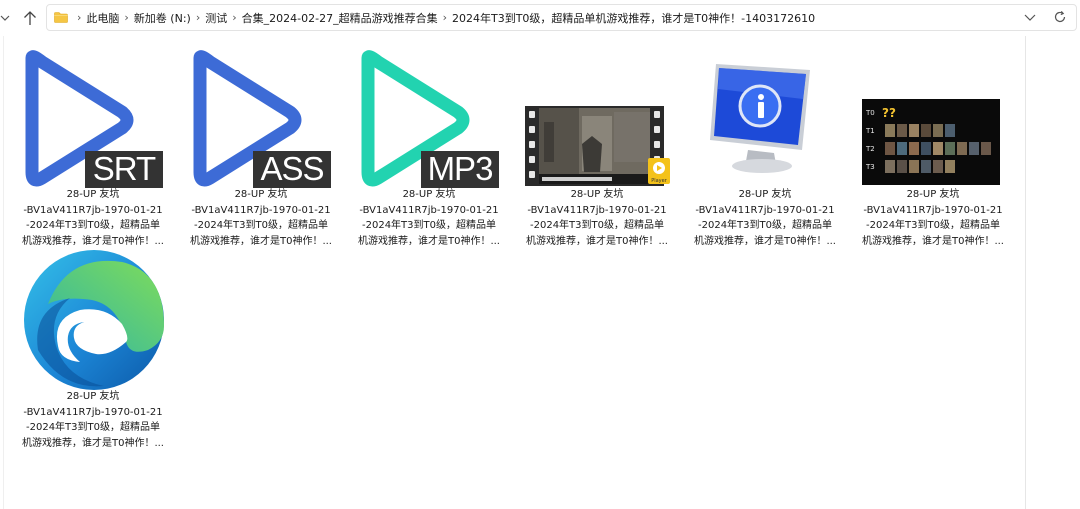 The image size is (1080, 509). Describe the element at coordinates (870, 131) in the screenshot. I see `tier-label: T1` at that location.